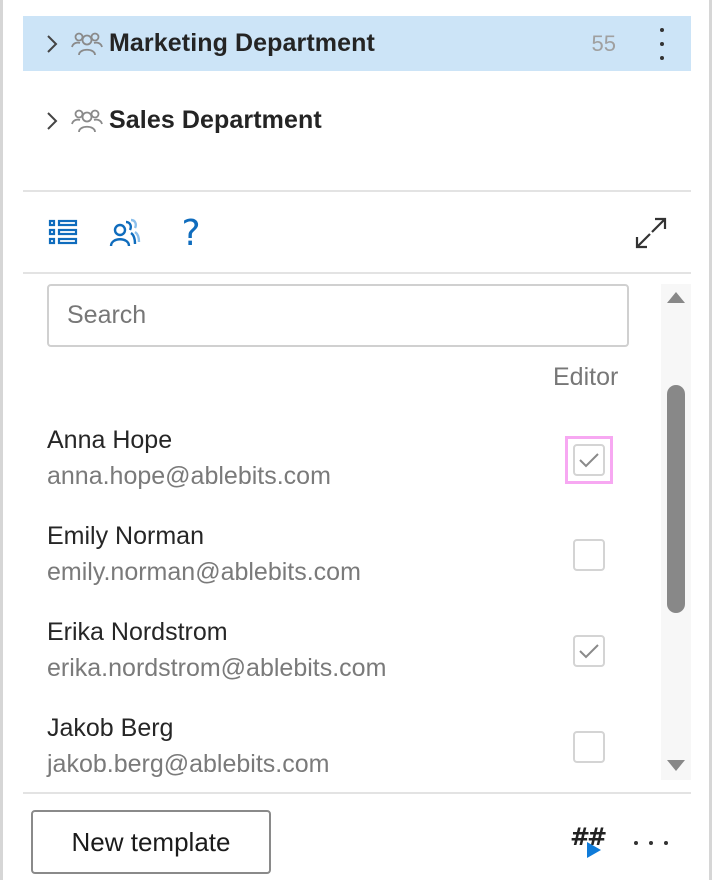  Describe the element at coordinates (189, 458) in the screenshot. I see `member-item: Anna Hope anna.hope@ablebits.com` at that location.